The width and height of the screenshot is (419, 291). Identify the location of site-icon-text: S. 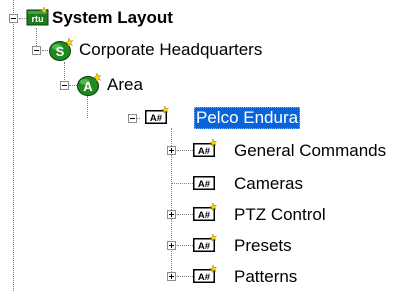
(60, 51).